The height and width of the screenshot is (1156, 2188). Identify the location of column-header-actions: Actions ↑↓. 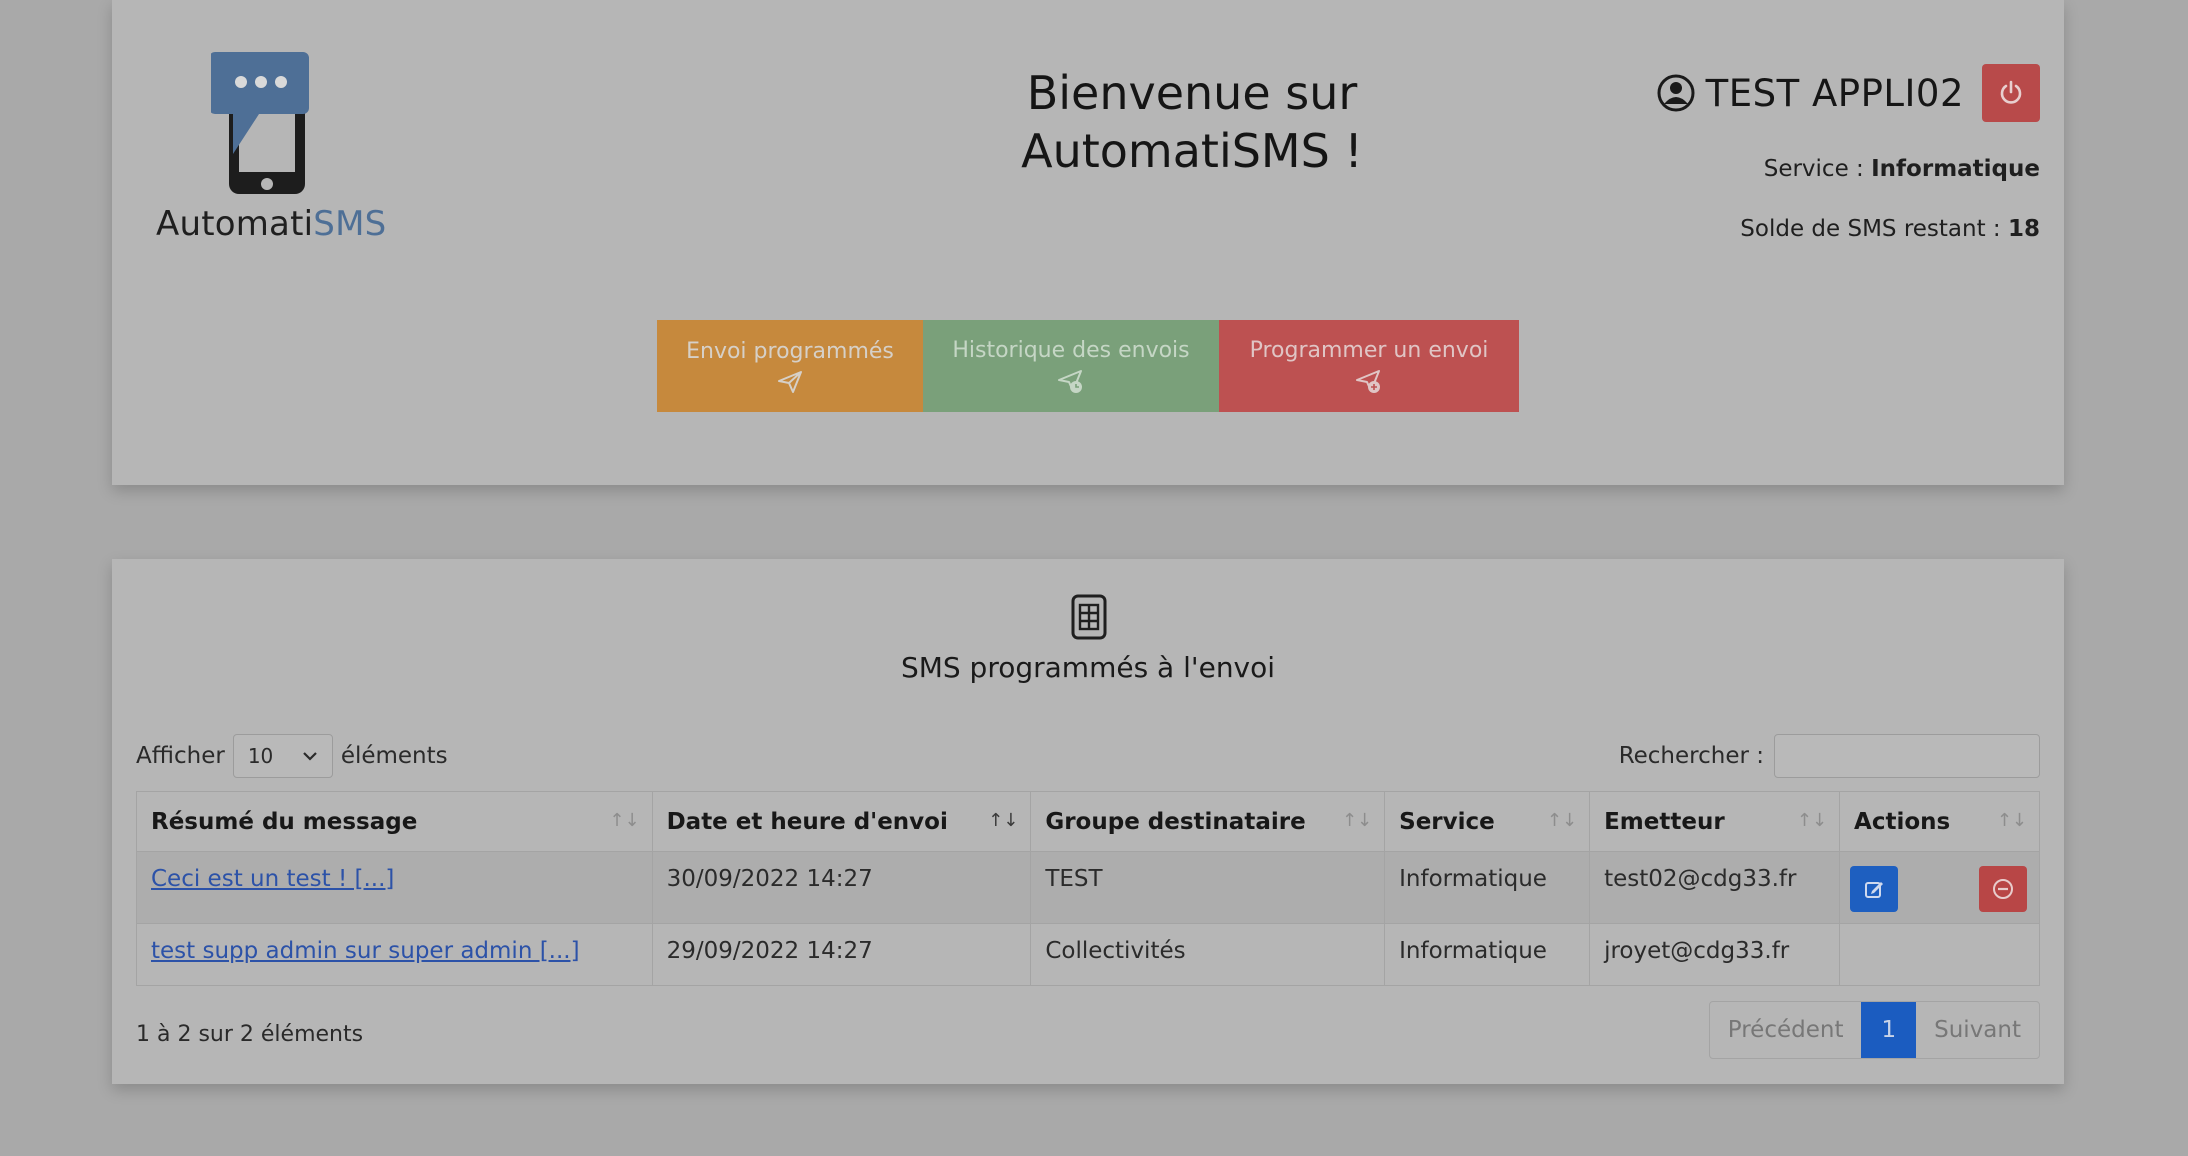
(1939, 821).